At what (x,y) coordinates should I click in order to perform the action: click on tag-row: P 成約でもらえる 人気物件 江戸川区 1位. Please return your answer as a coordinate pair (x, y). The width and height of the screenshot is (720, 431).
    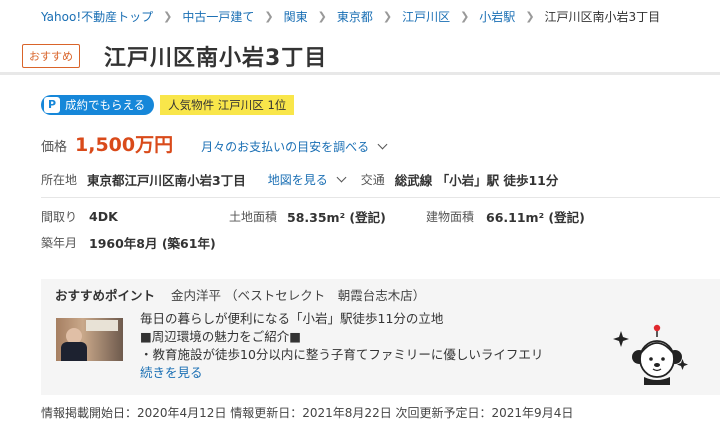
    Looking at the image, I should click on (168, 105).